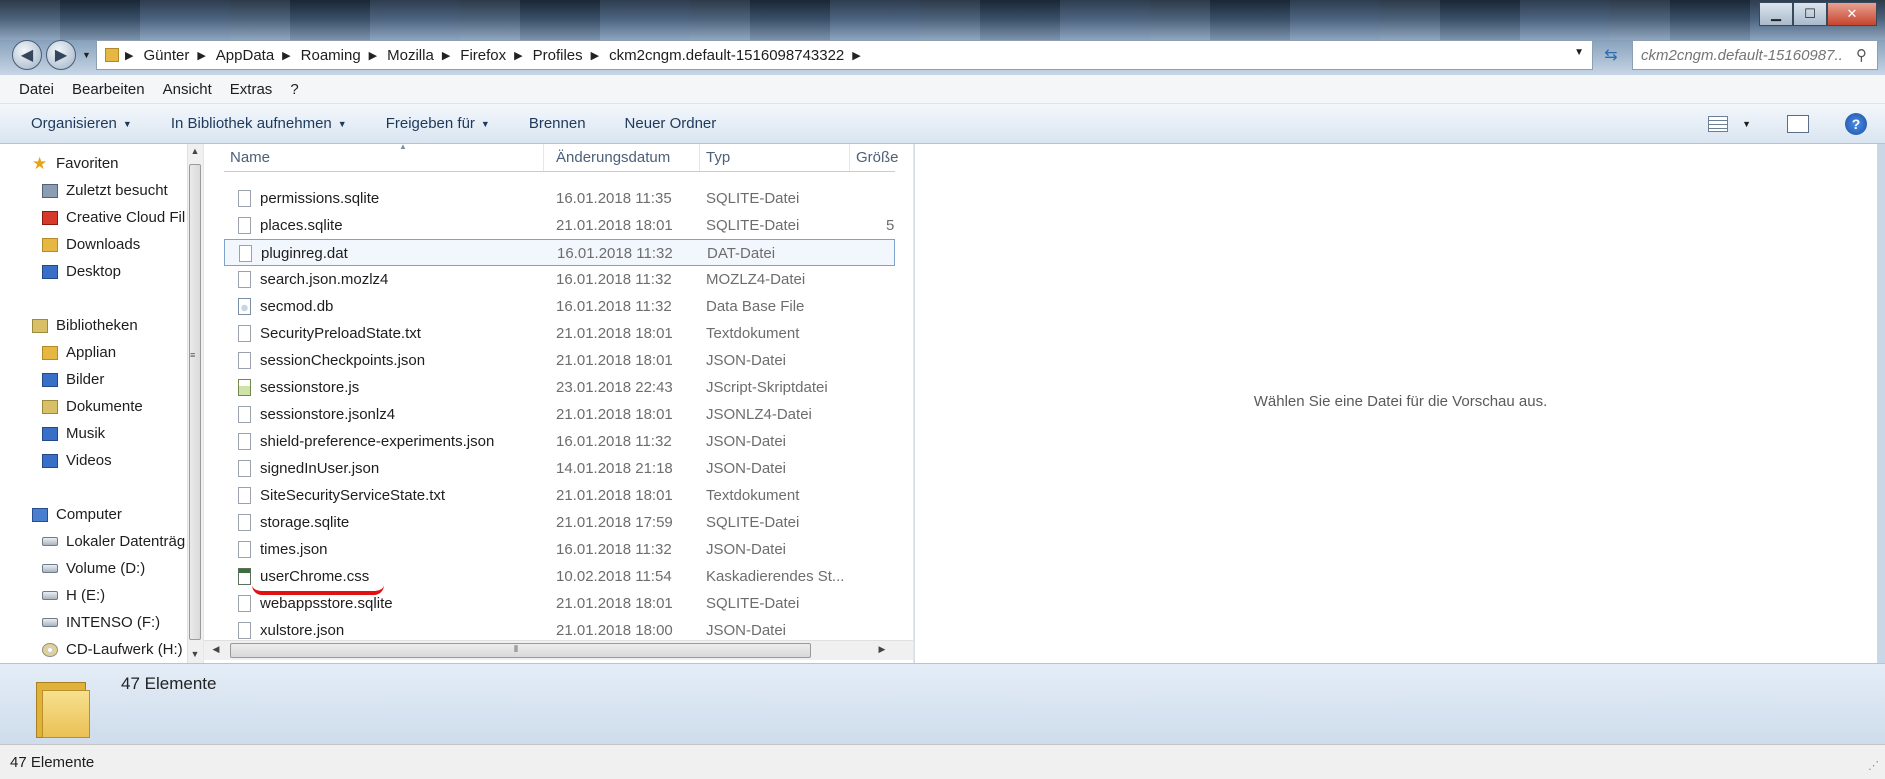 This screenshot has height=779, width=1885. I want to click on videos-library-icon, so click(50, 460).